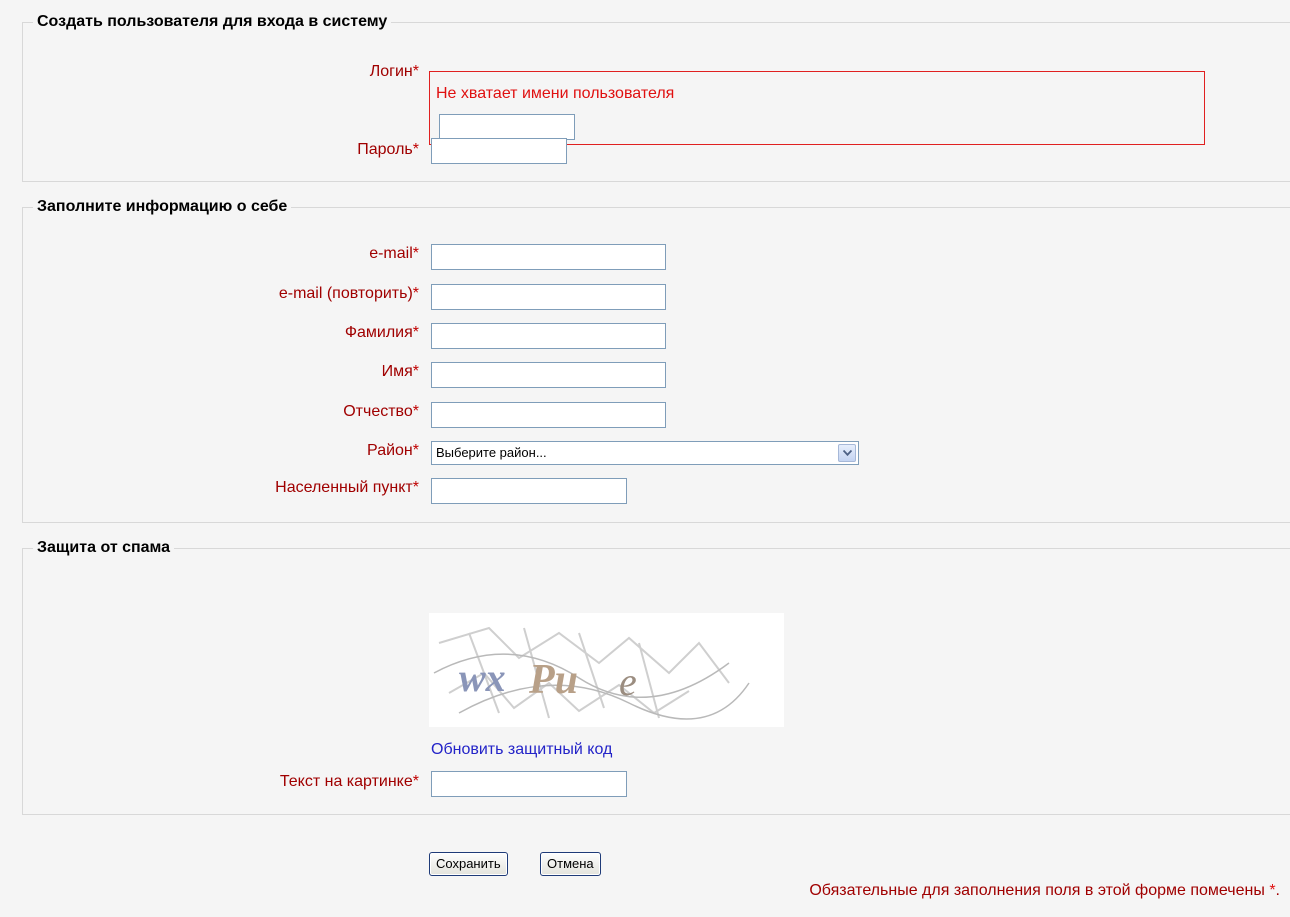 Image resolution: width=1290 pixels, height=917 pixels. What do you see at coordinates (347, 487) in the screenshot?
I see `locality-label: Населенный пункт*` at bounding box center [347, 487].